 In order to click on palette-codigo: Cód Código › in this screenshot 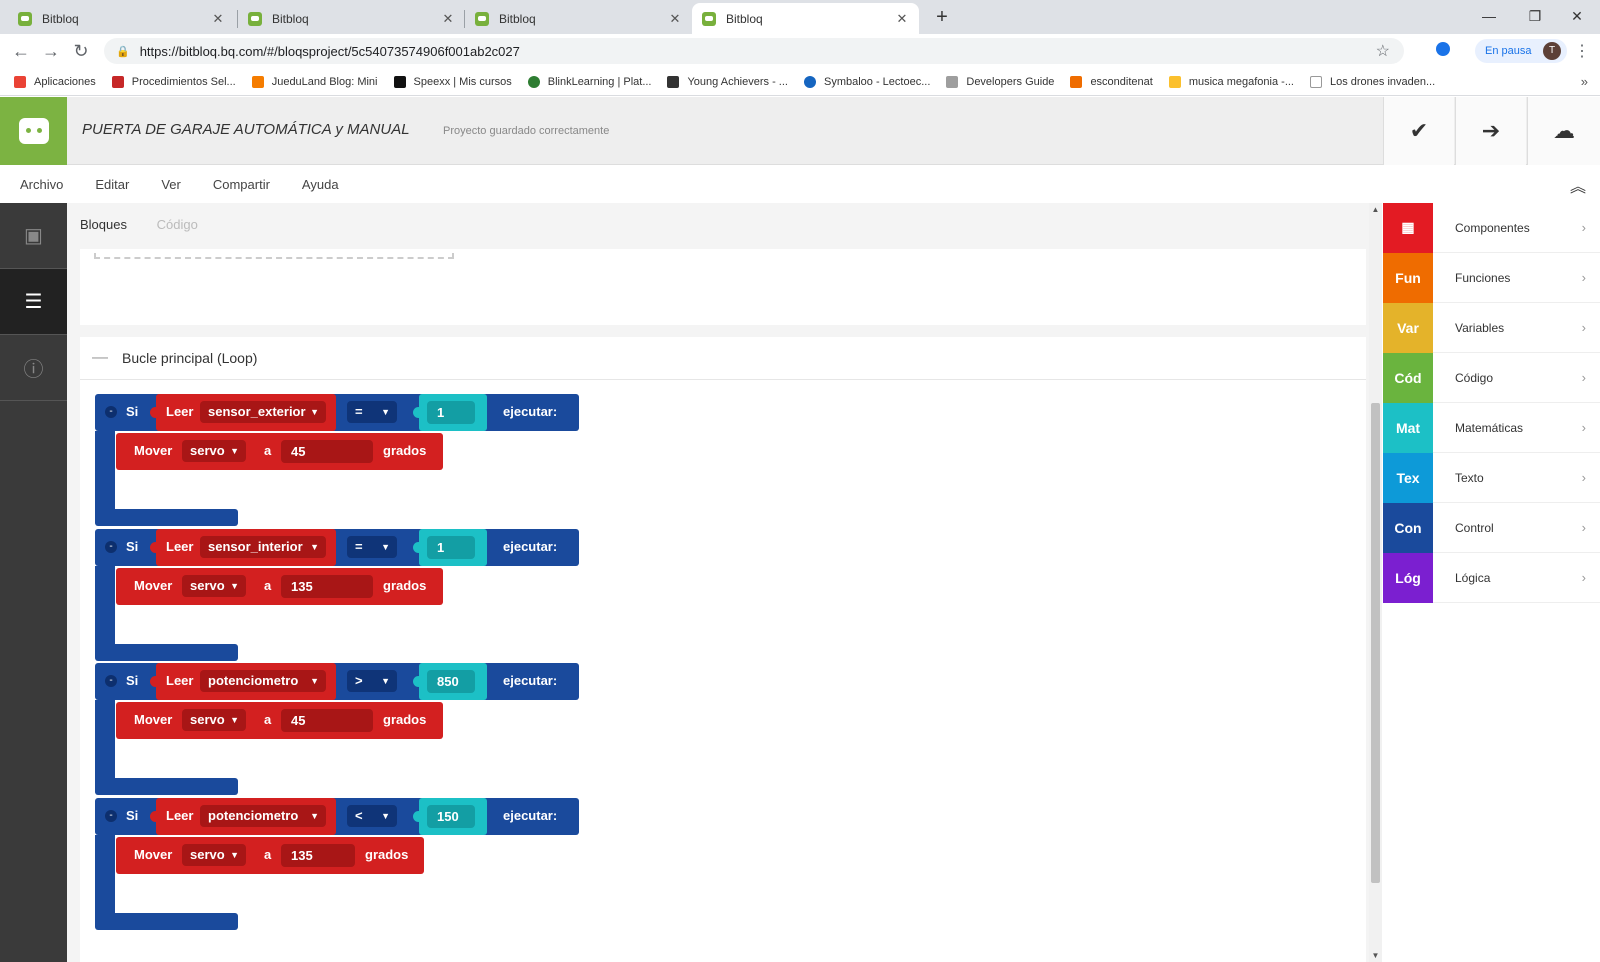, I will do `click(1491, 377)`.